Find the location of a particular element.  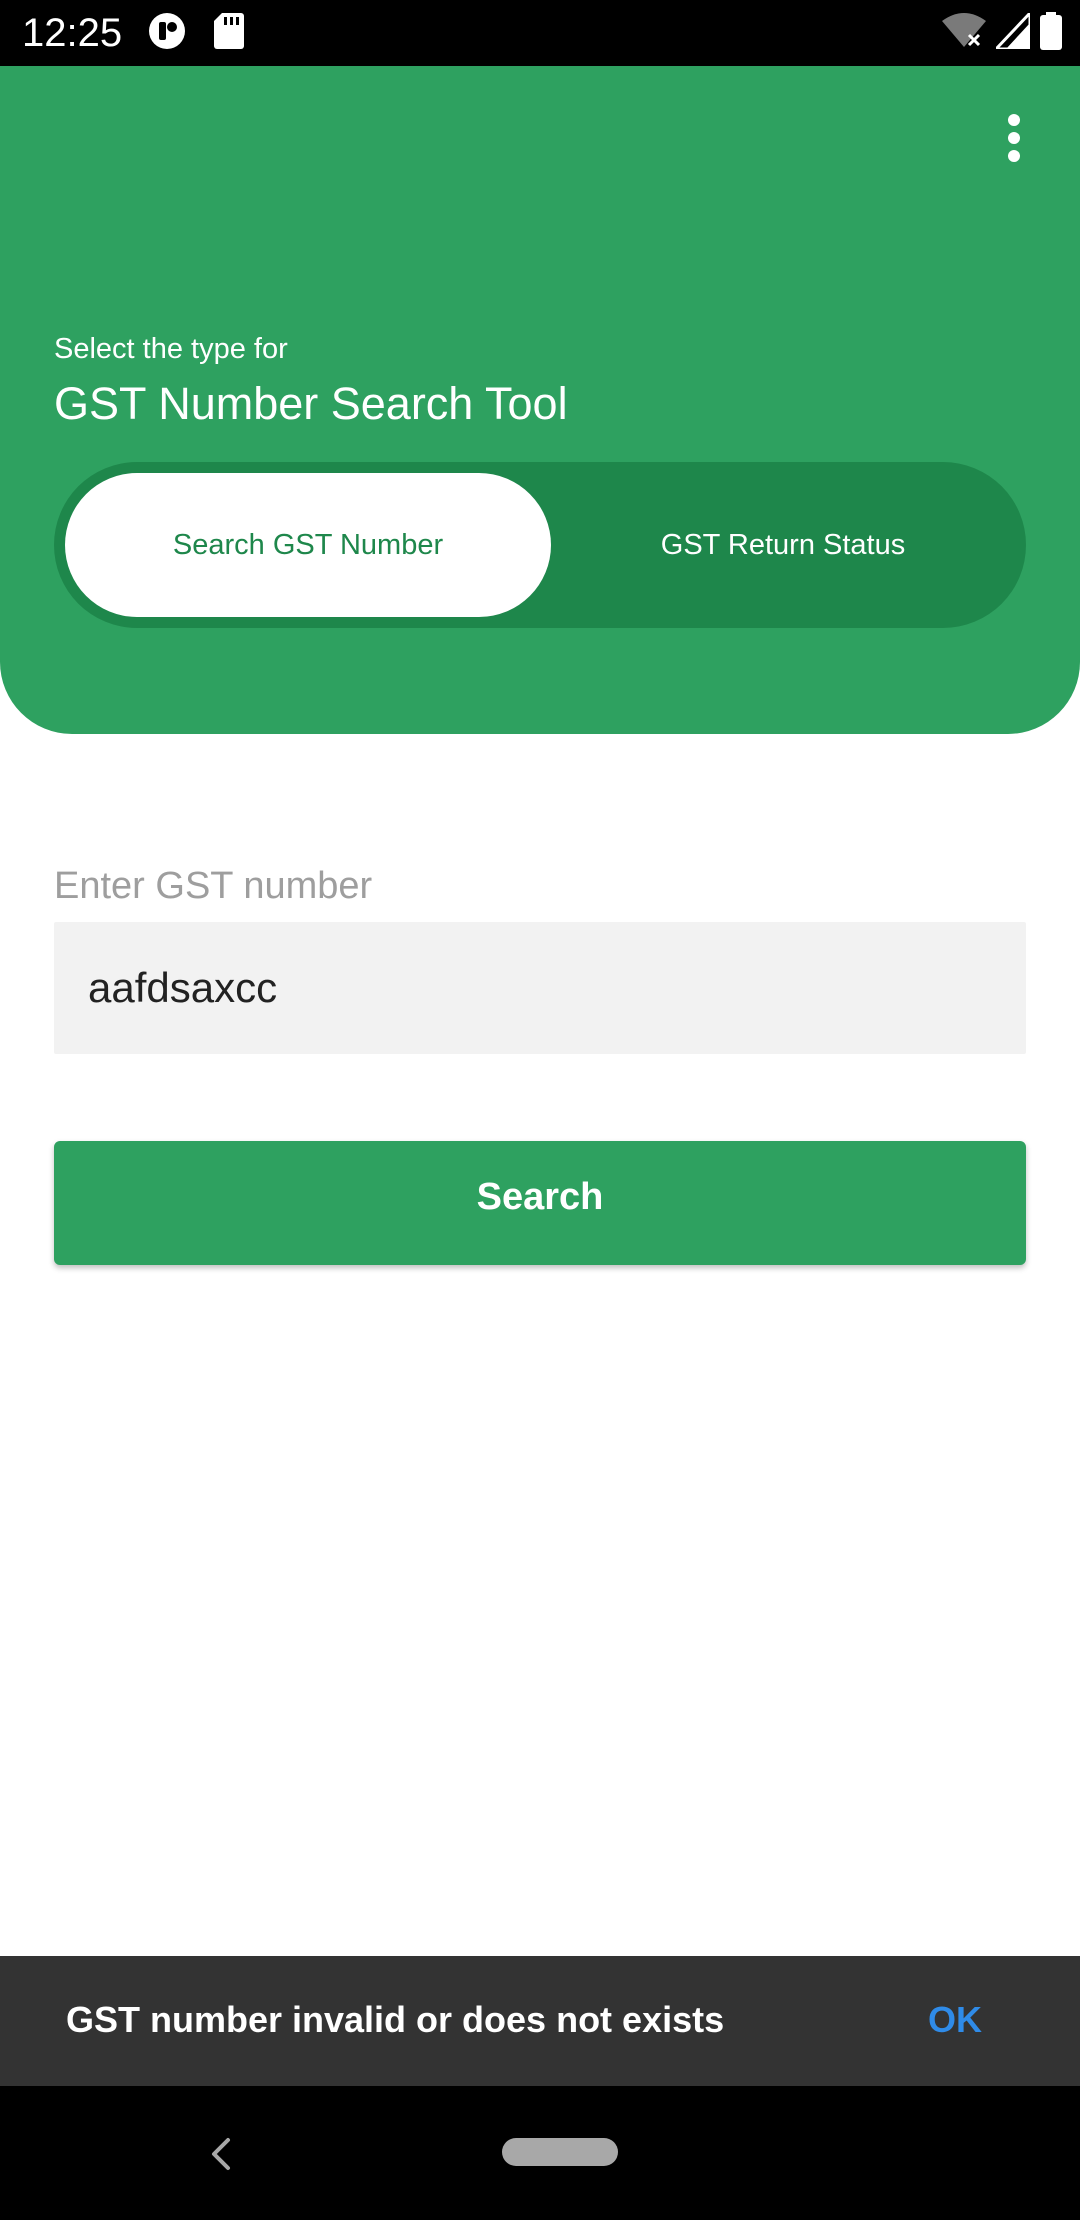

page-title: GST Number Search Tool is located at coordinates (311, 403).